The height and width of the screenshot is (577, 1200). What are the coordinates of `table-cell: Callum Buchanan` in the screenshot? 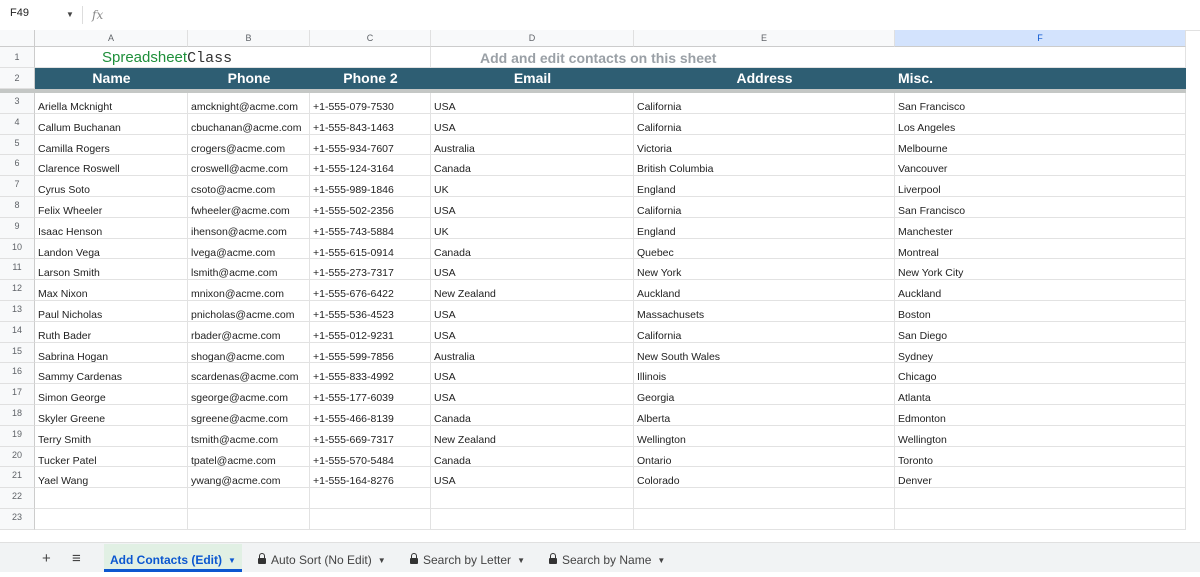 It's located at (111, 124).